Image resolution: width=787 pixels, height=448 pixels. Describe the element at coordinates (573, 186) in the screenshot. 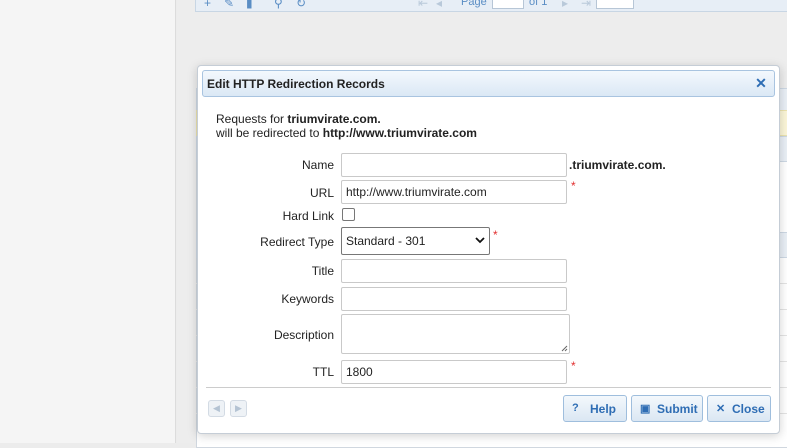

I see `url-required-marker: *` at that location.